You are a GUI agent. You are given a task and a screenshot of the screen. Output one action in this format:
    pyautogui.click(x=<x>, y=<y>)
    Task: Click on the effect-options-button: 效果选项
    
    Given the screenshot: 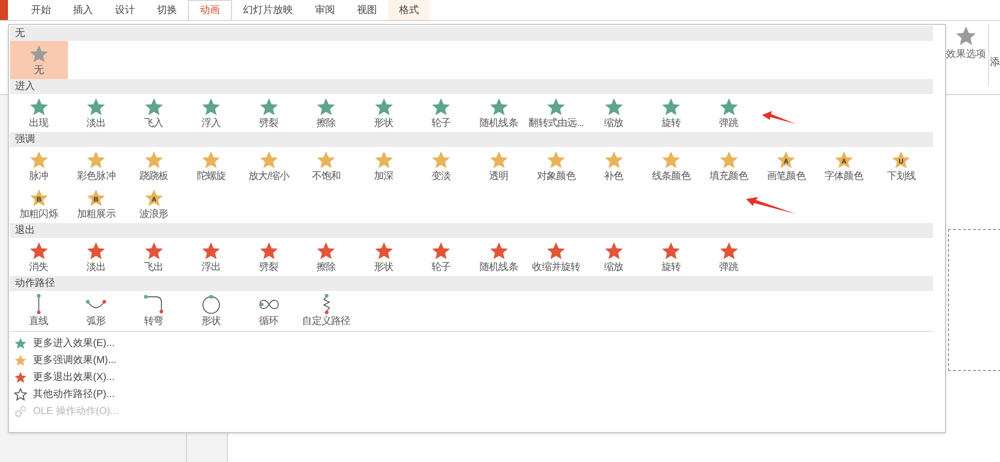 What is the action you would take?
    pyautogui.click(x=966, y=43)
    